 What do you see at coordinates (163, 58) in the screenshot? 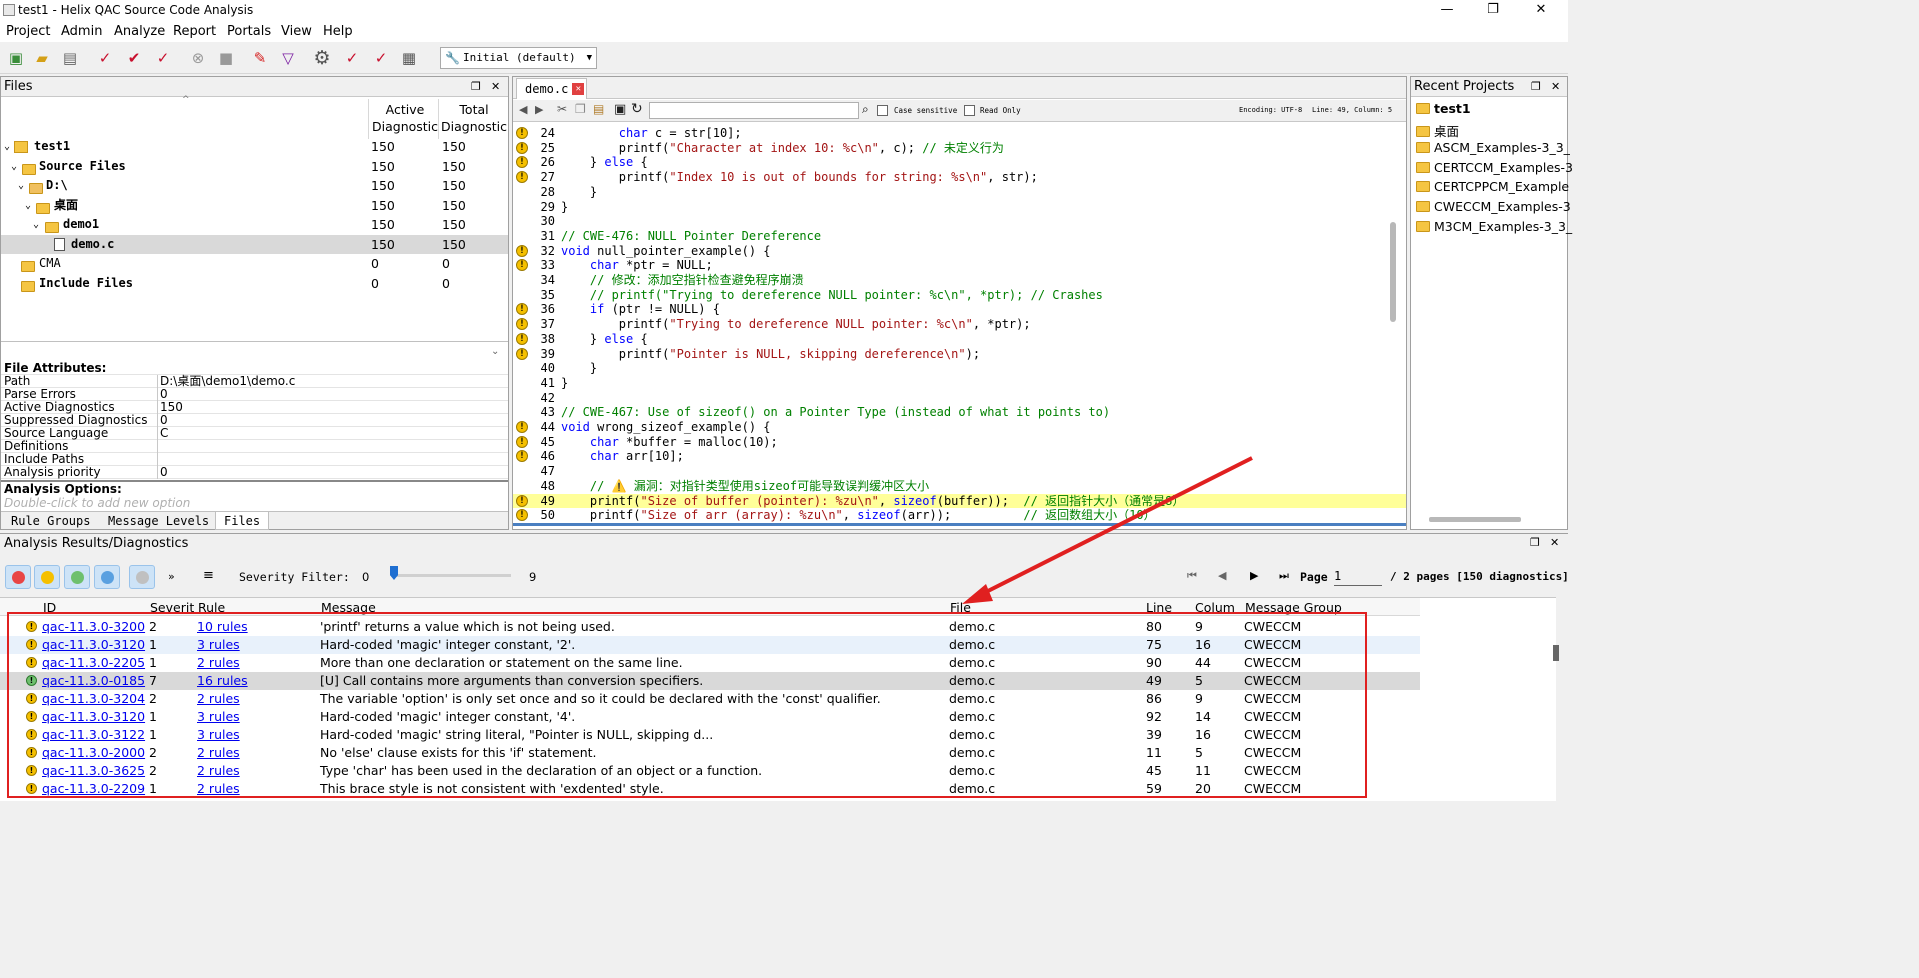
I see `analyze-all-icon: ✓` at bounding box center [163, 58].